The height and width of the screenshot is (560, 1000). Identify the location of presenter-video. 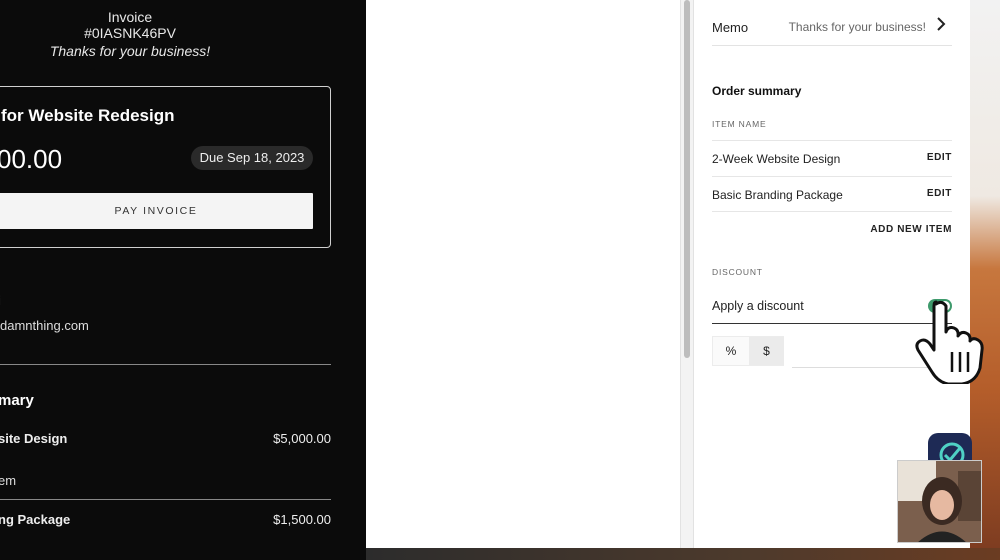
(939, 501).